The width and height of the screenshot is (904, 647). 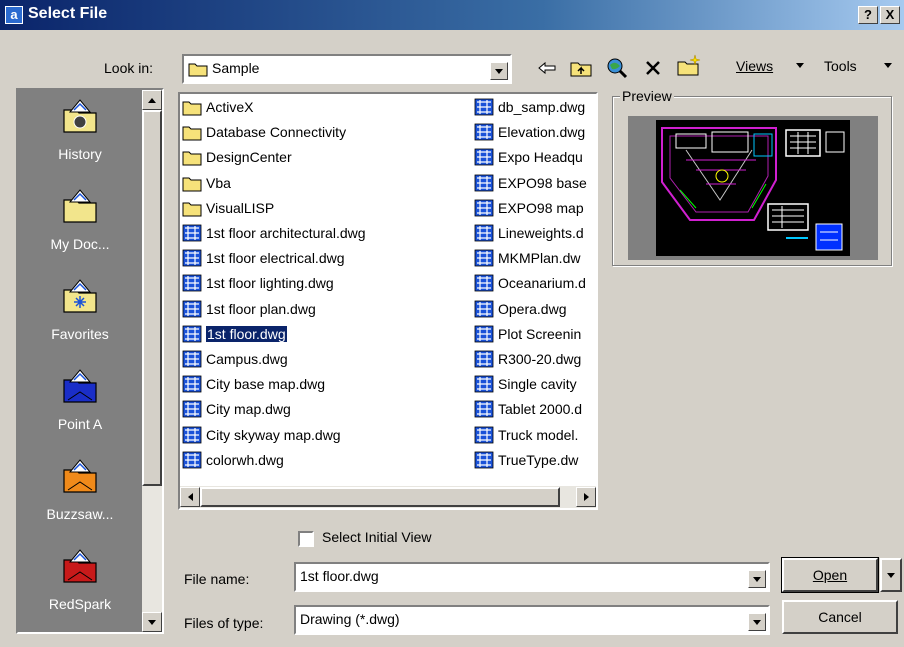 I want to click on file-item: City skyway map.dwg, so click(x=327, y=435).